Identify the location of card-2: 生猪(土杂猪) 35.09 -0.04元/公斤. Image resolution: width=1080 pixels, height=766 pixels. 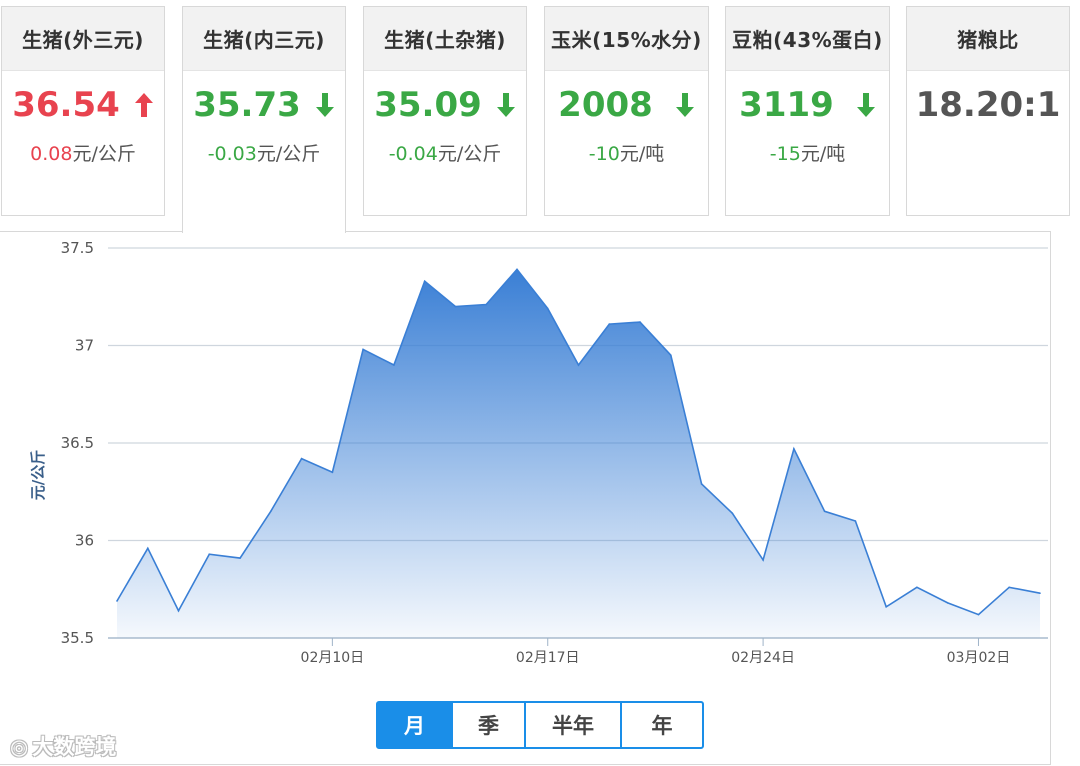
(445, 111).